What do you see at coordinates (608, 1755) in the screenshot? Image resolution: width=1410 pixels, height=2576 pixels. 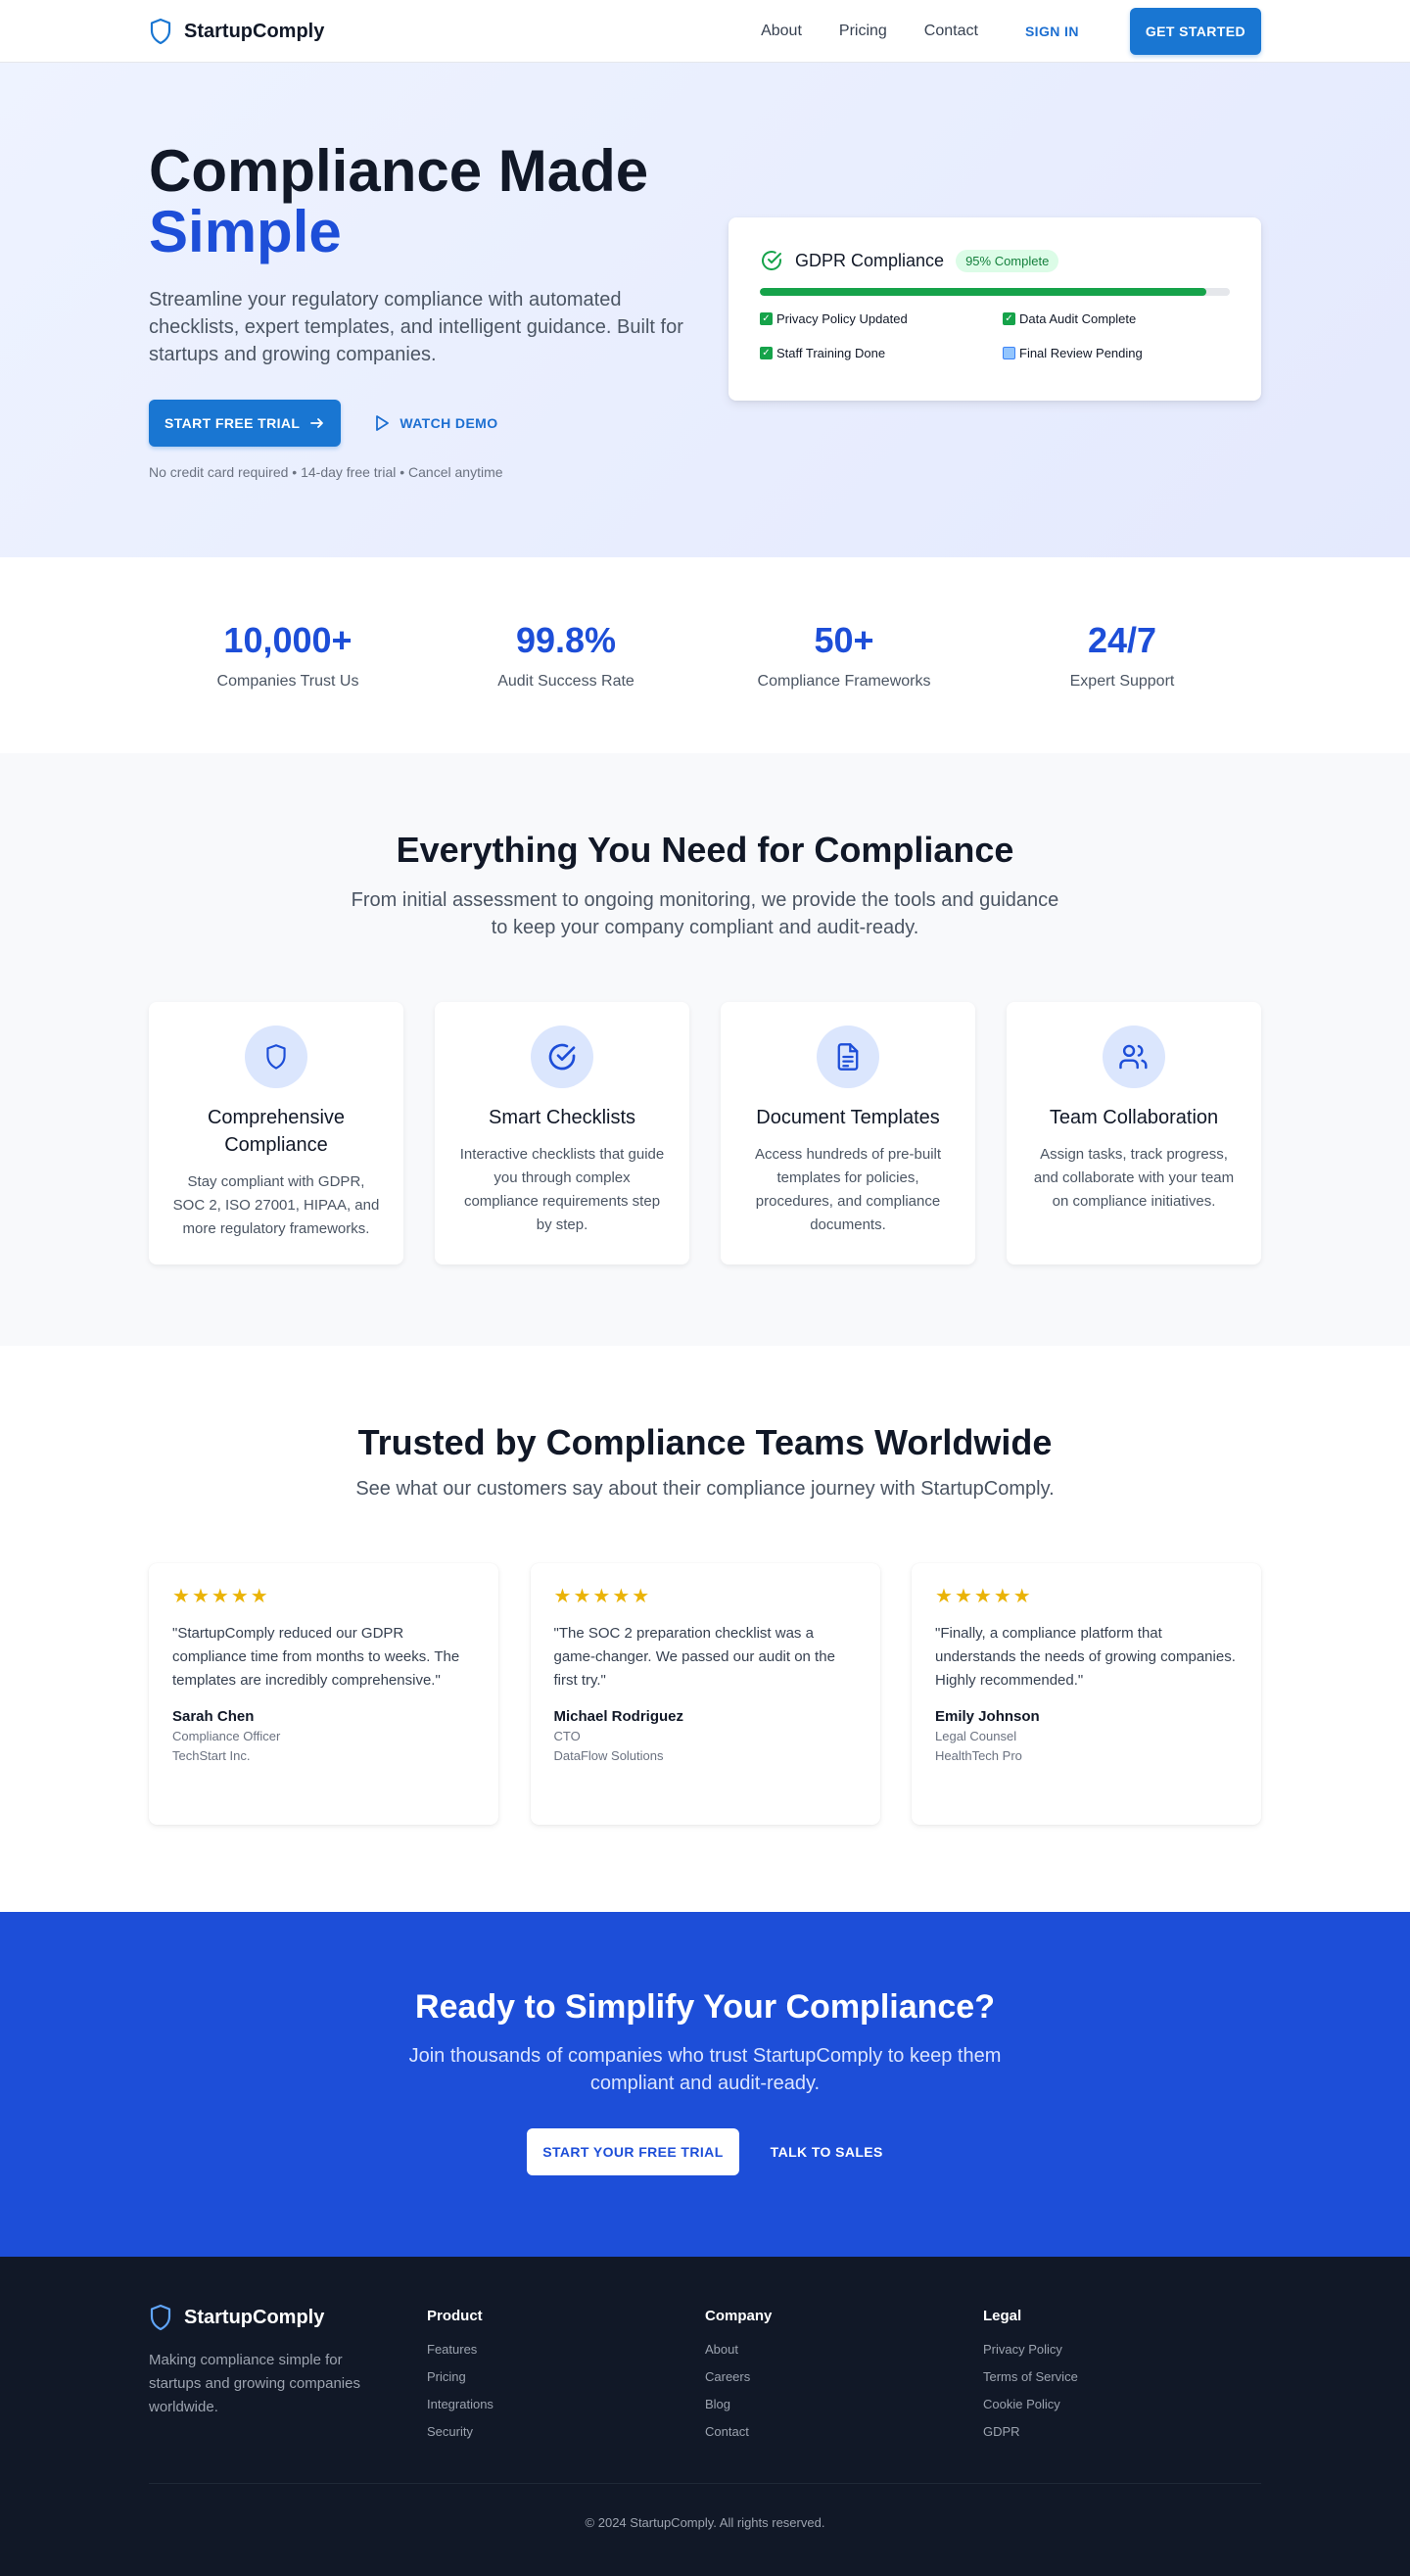 I see `testimonial-company: DataFlow Solutions` at bounding box center [608, 1755].